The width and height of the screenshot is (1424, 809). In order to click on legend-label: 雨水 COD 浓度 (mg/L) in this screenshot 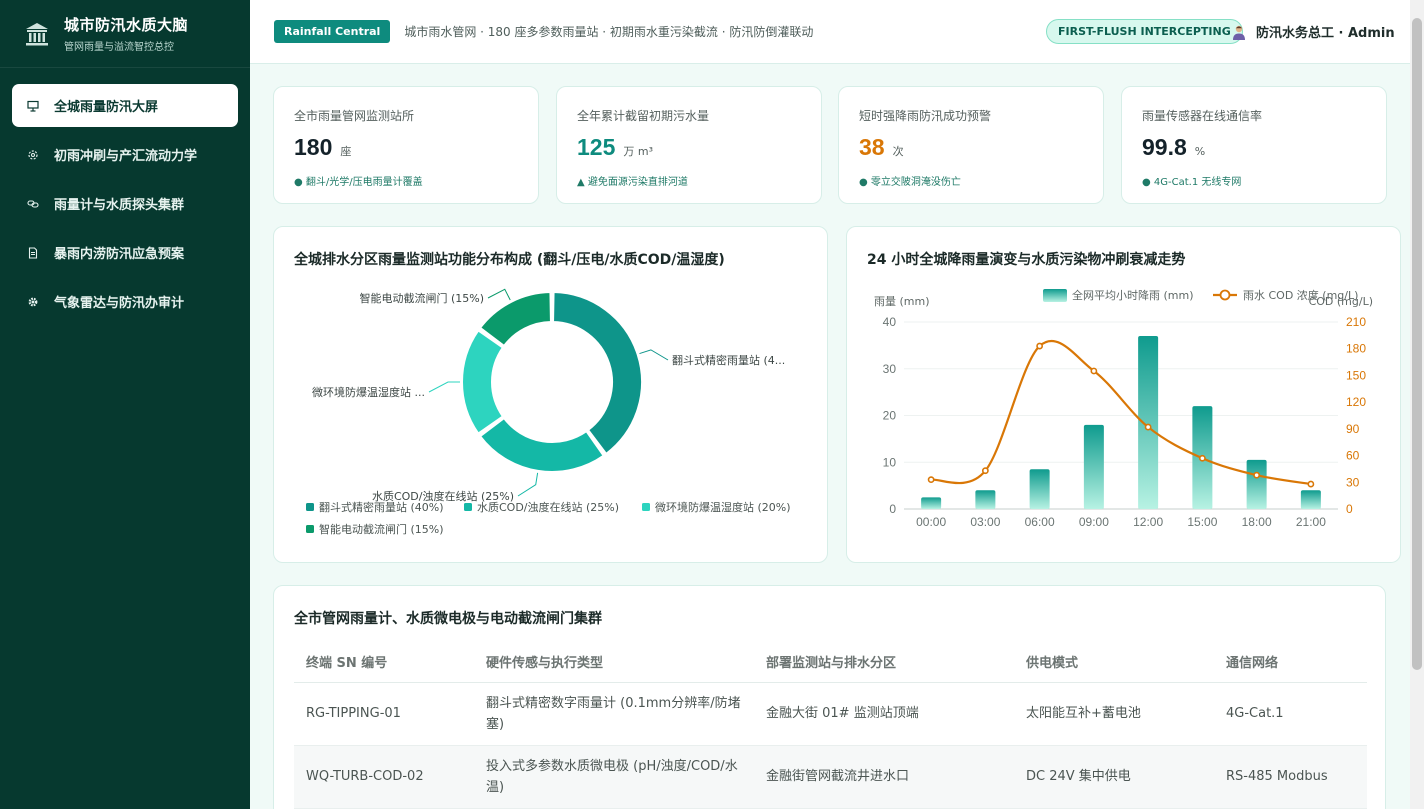, I will do `click(1300, 295)`.